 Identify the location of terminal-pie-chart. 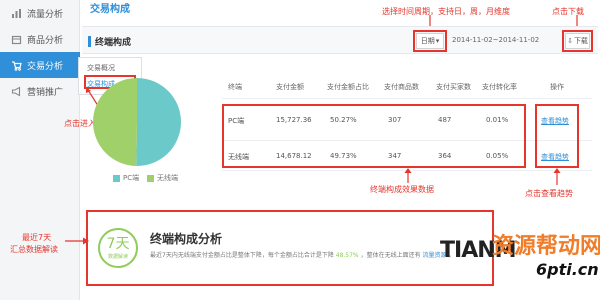
(137, 122).